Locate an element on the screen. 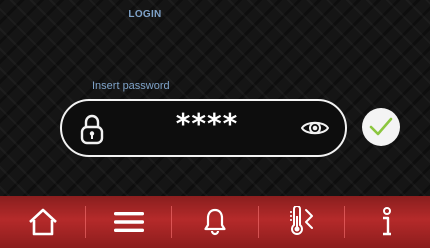  nav-info-button is located at coordinates (387, 222).